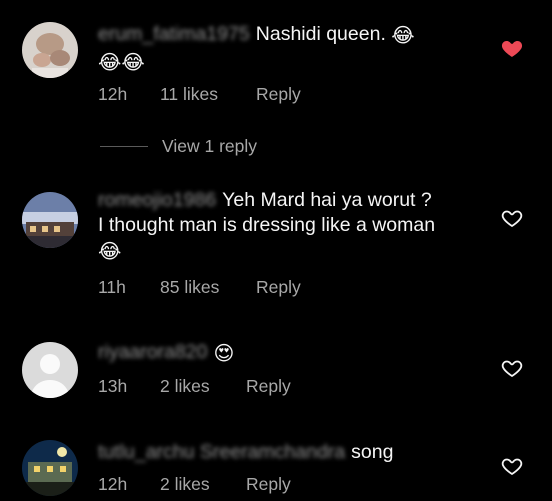 Image resolution: width=552 pixels, height=501 pixels. What do you see at coordinates (327, 200) in the screenshot?
I see `comment-text: Yeh Mard hai ya worut ?` at bounding box center [327, 200].